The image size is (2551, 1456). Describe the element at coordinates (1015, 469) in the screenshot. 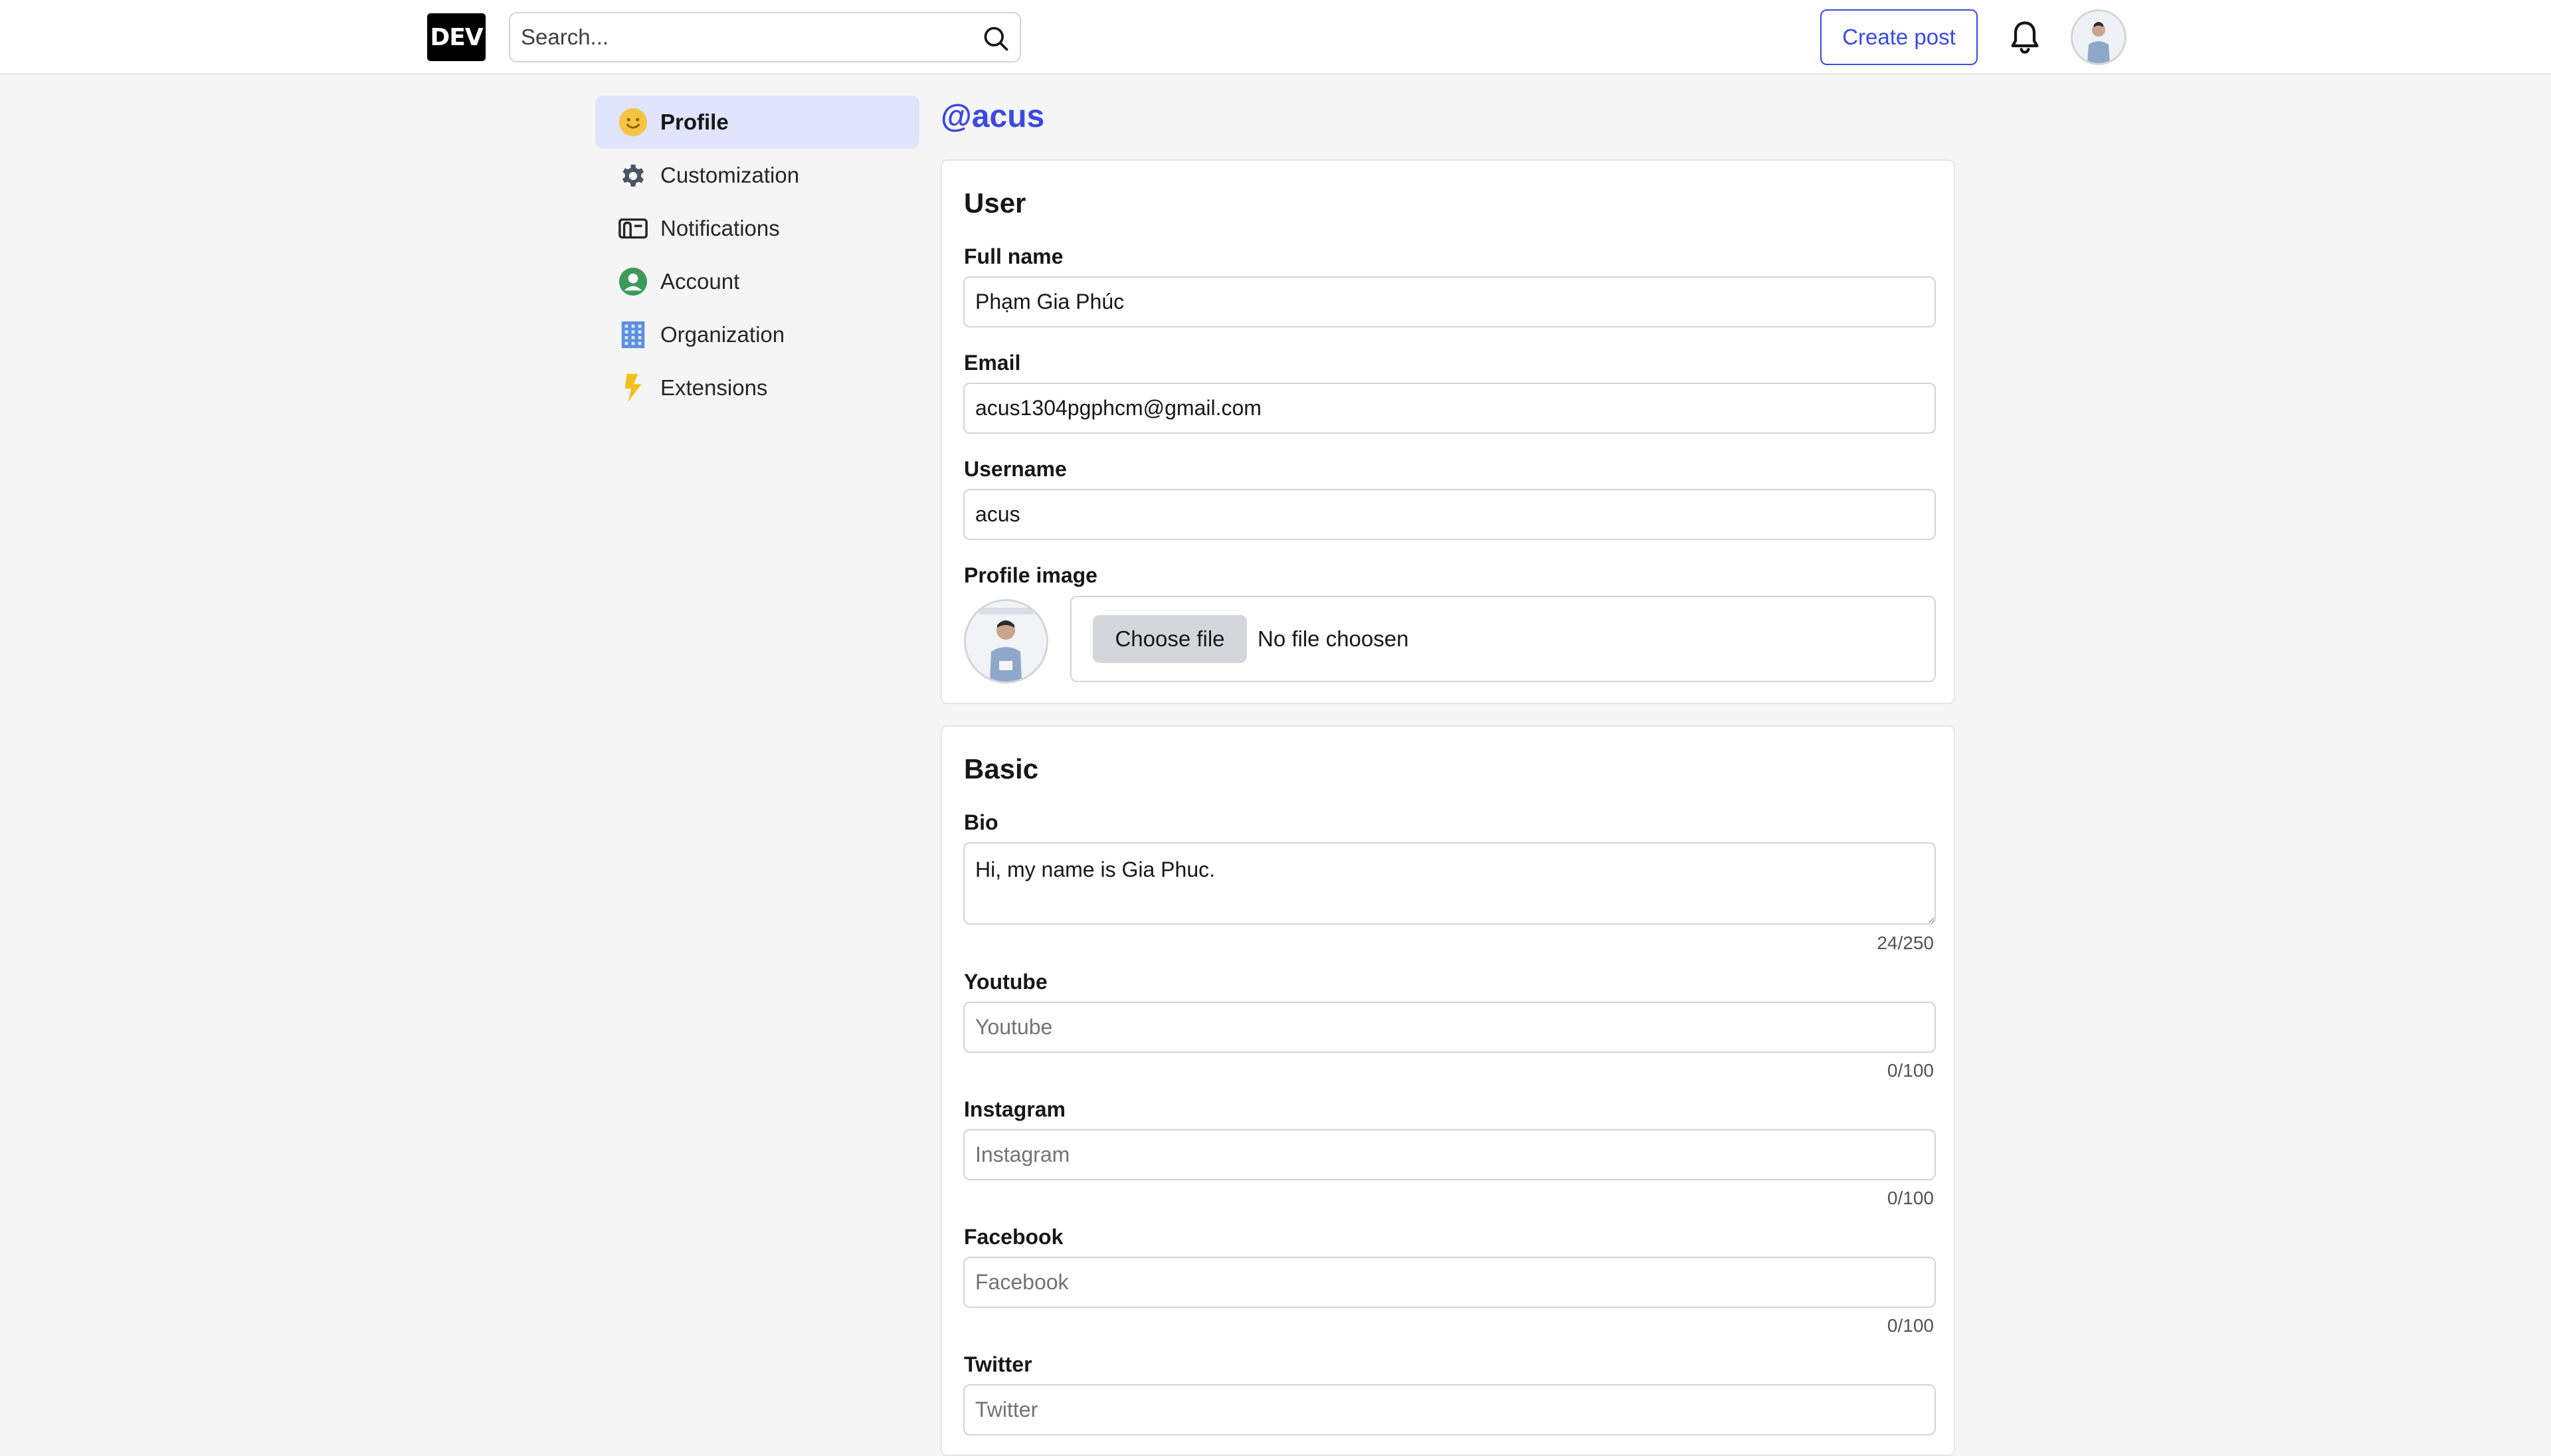

I see `username-label: Username` at that location.